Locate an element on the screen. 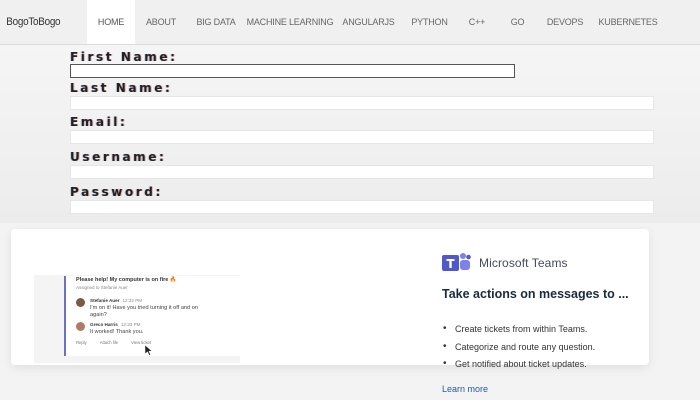 This screenshot has width=700, height=400. nav-item-about: ABOUT is located at coordinates (161, 22).